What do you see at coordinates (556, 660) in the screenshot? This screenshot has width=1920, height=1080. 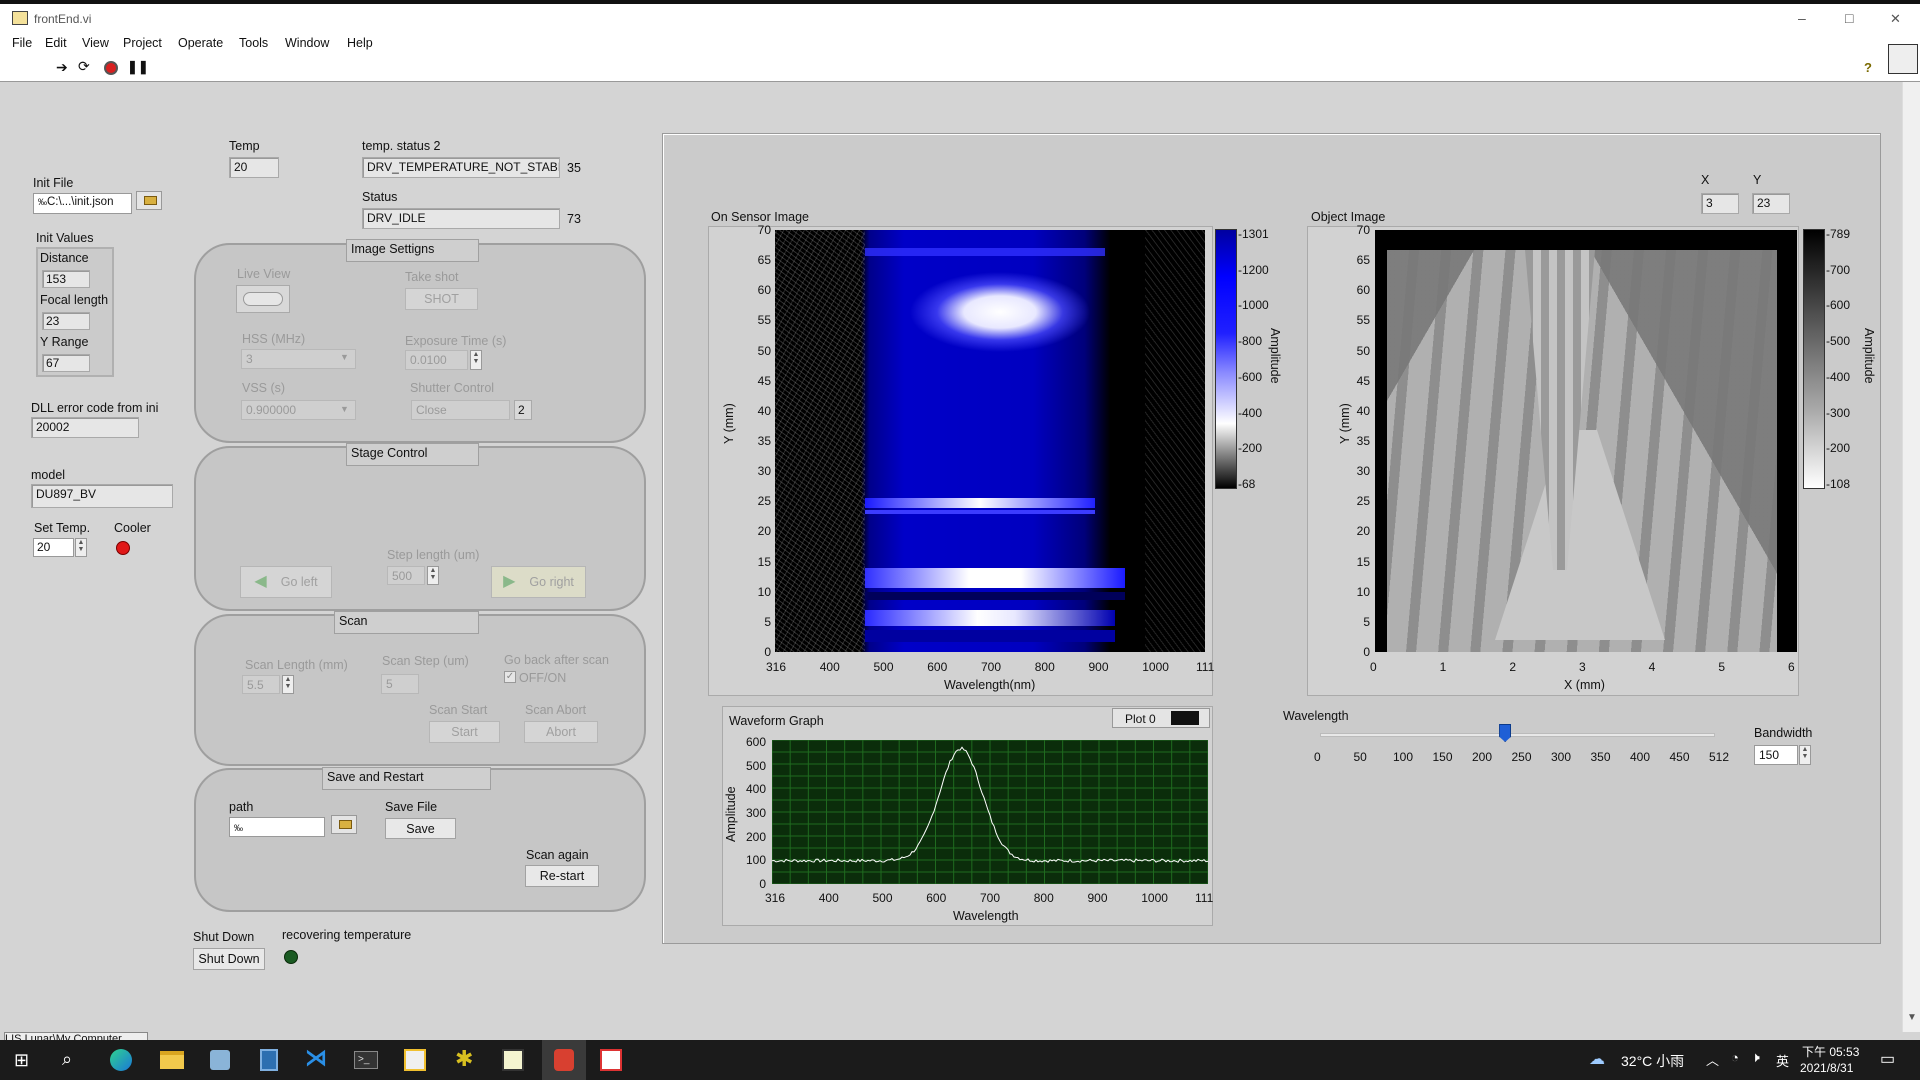 I see `go-back-label: Go back after scan` at bounding box center [556, 660].